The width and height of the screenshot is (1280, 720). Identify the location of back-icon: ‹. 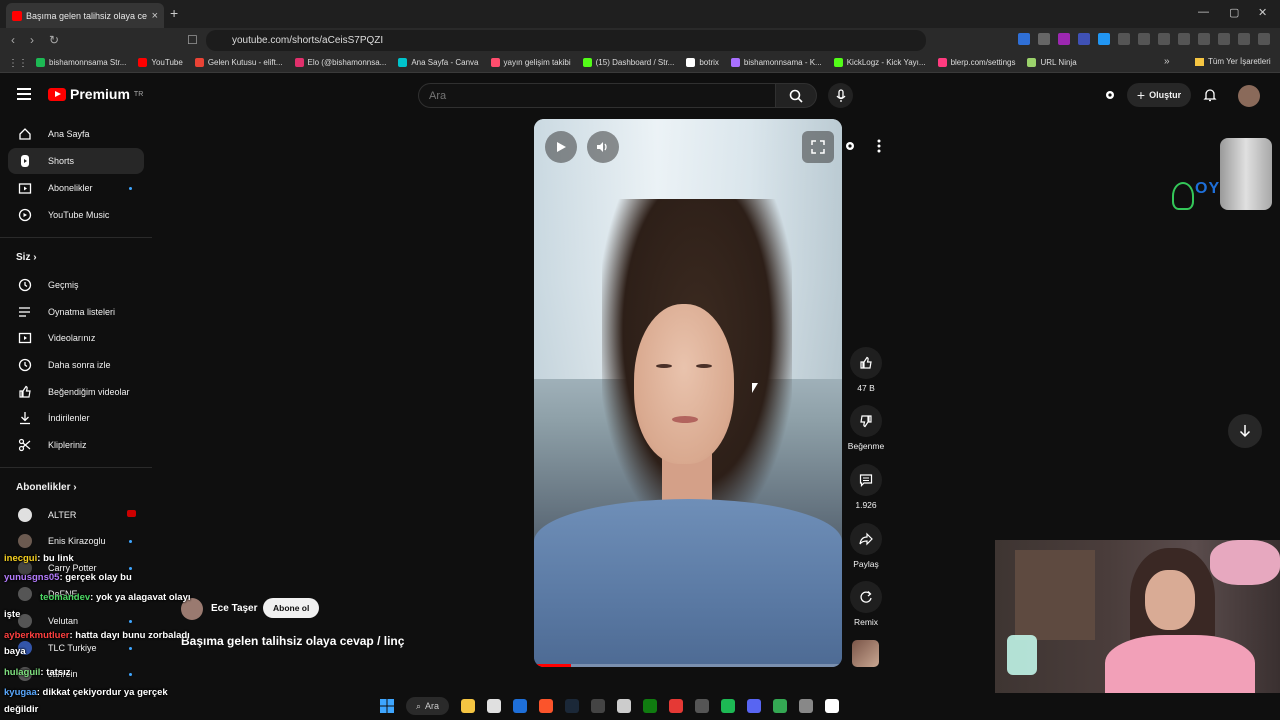
(13, 40).